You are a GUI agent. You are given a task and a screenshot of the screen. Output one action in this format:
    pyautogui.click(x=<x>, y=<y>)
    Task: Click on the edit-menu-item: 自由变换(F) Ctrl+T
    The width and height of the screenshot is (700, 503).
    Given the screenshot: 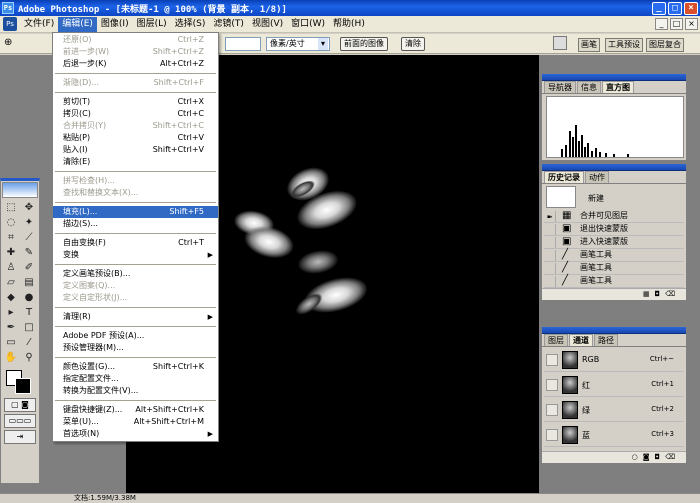 What is the action you would take?
    pyautogui.click(x=135, y=243)
    